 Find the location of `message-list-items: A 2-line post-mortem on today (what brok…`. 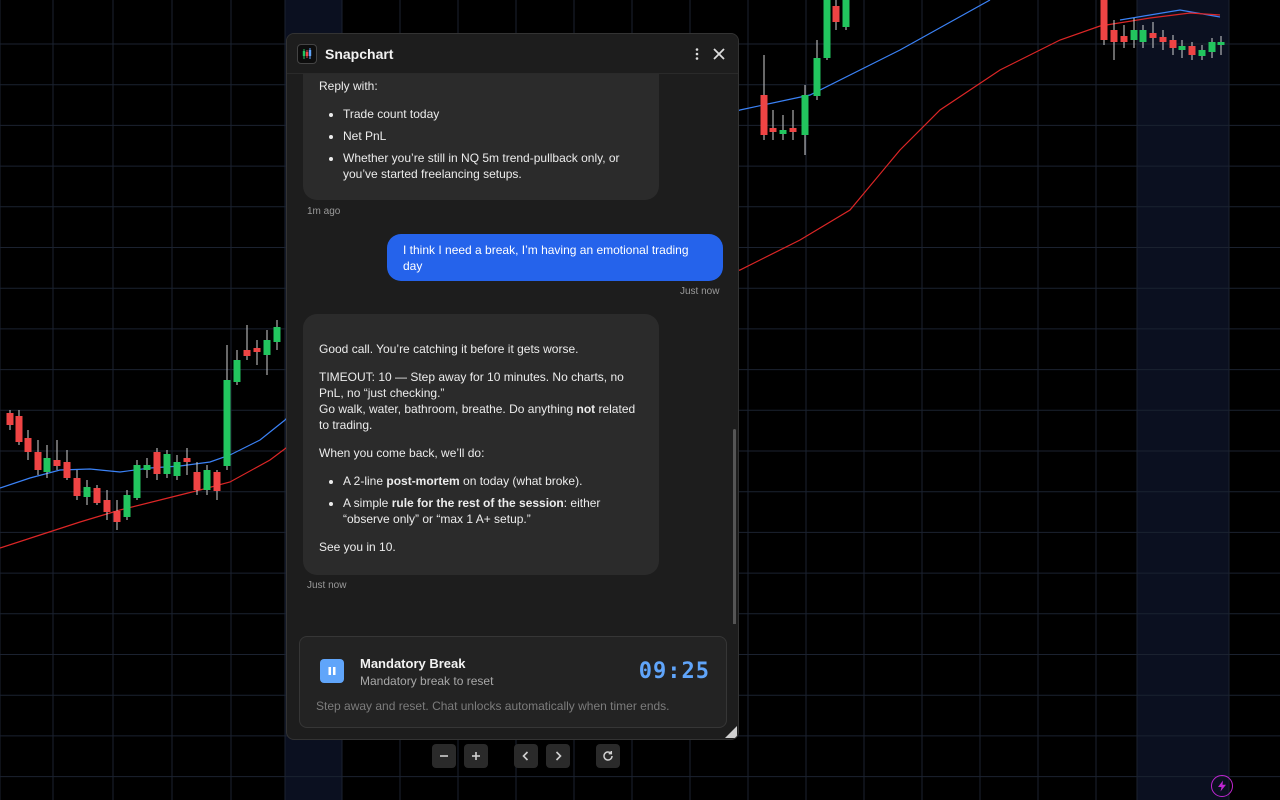

message-list-items: A 2-line post-mortem on today (what brok… is located at coordinates (493, 500).